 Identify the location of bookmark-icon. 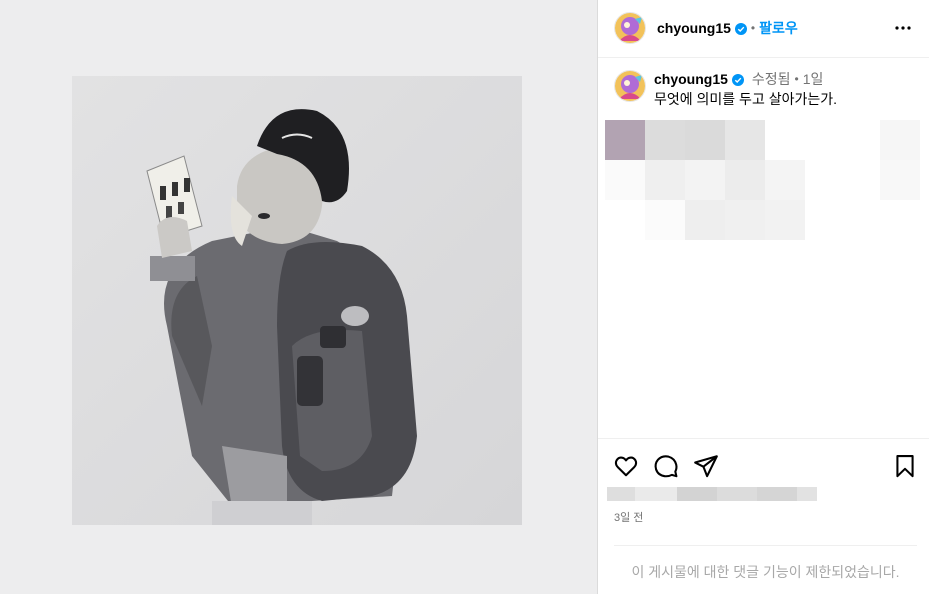
(905, 466).